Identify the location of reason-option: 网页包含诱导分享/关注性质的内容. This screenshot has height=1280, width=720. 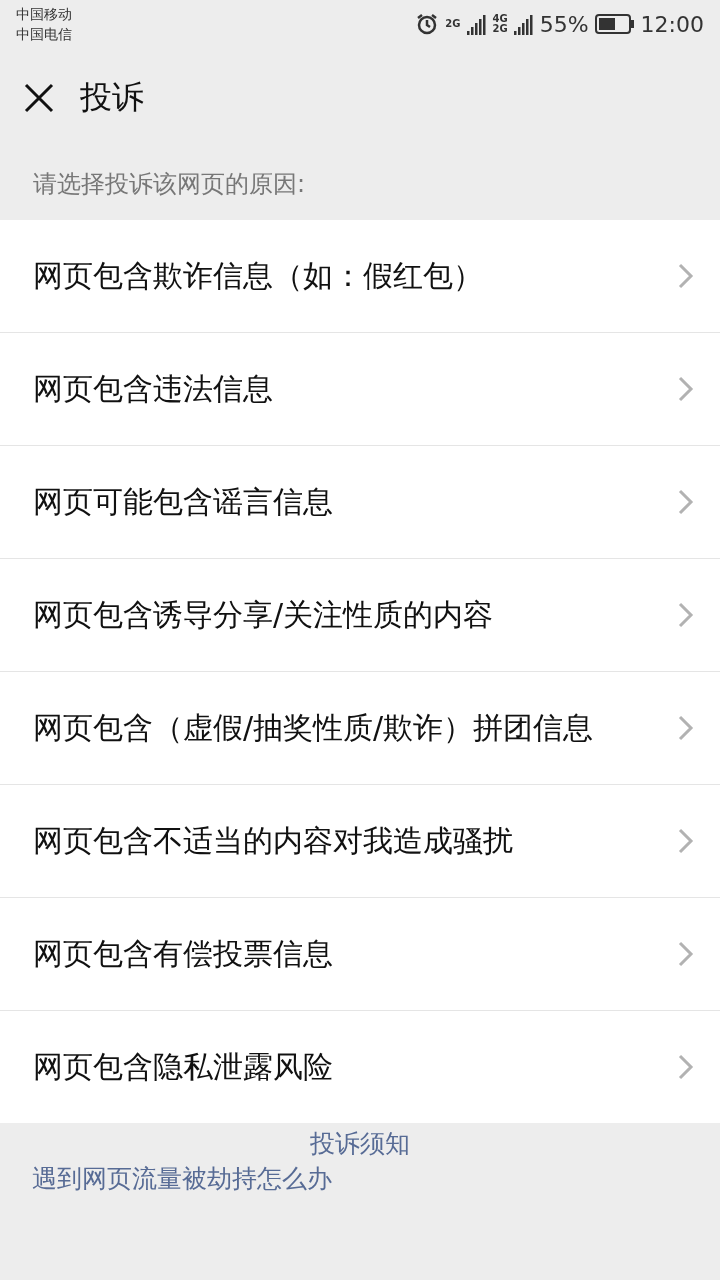
(263, 615).